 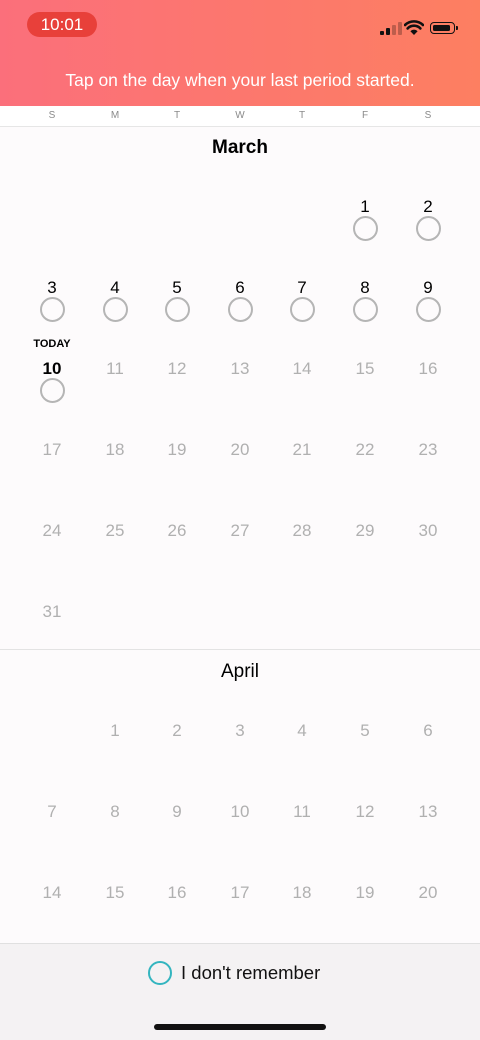 What do you see at coordinates (240, 1027) in the screenshot?
I see `home-indicator` at bounding box center [240, 1027].